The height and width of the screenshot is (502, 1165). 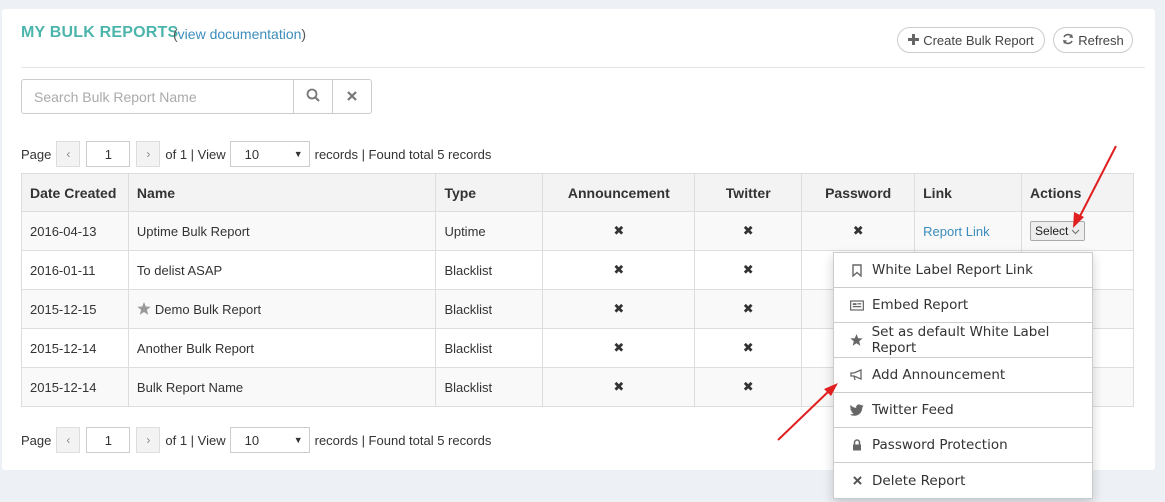 What do you see at coordinates (857, 270) in the screenshot?
I see `bookmark-icon` at bounding box center [857, 270].